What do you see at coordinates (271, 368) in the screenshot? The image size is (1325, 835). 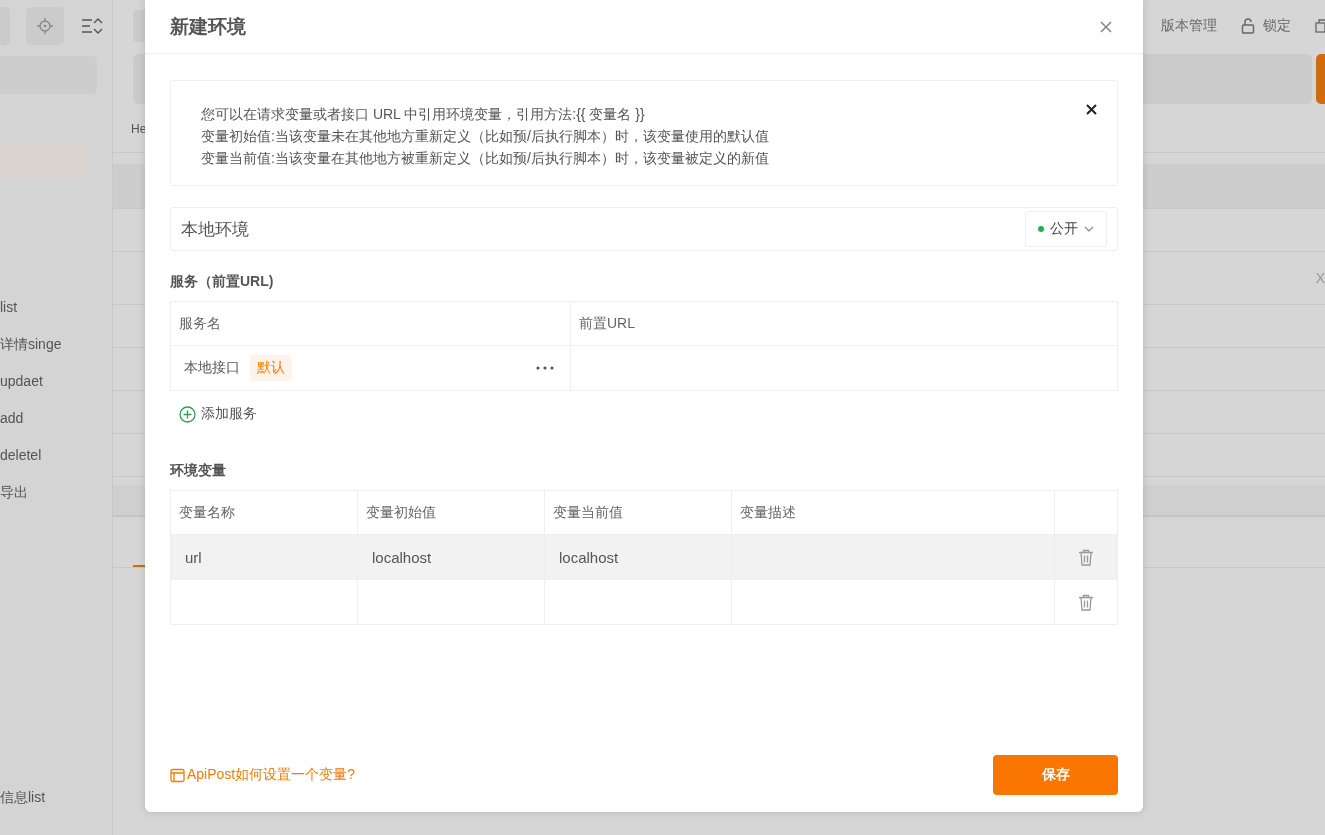 I see `default-badge: 默认` at bounding box center [271, 368].